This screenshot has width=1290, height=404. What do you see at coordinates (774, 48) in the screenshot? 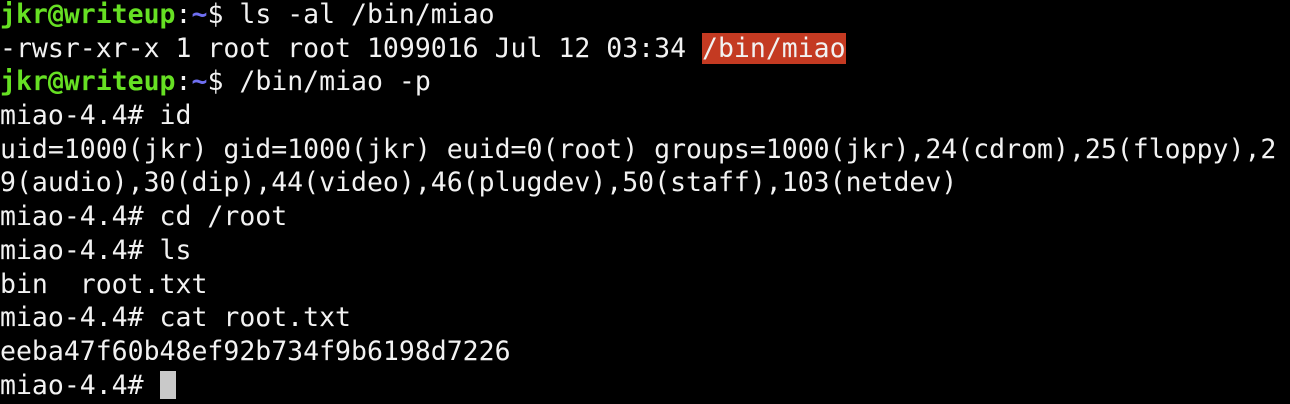
I see `suid-file-highlight: /bin/miao` at bounding box center [774, 48].